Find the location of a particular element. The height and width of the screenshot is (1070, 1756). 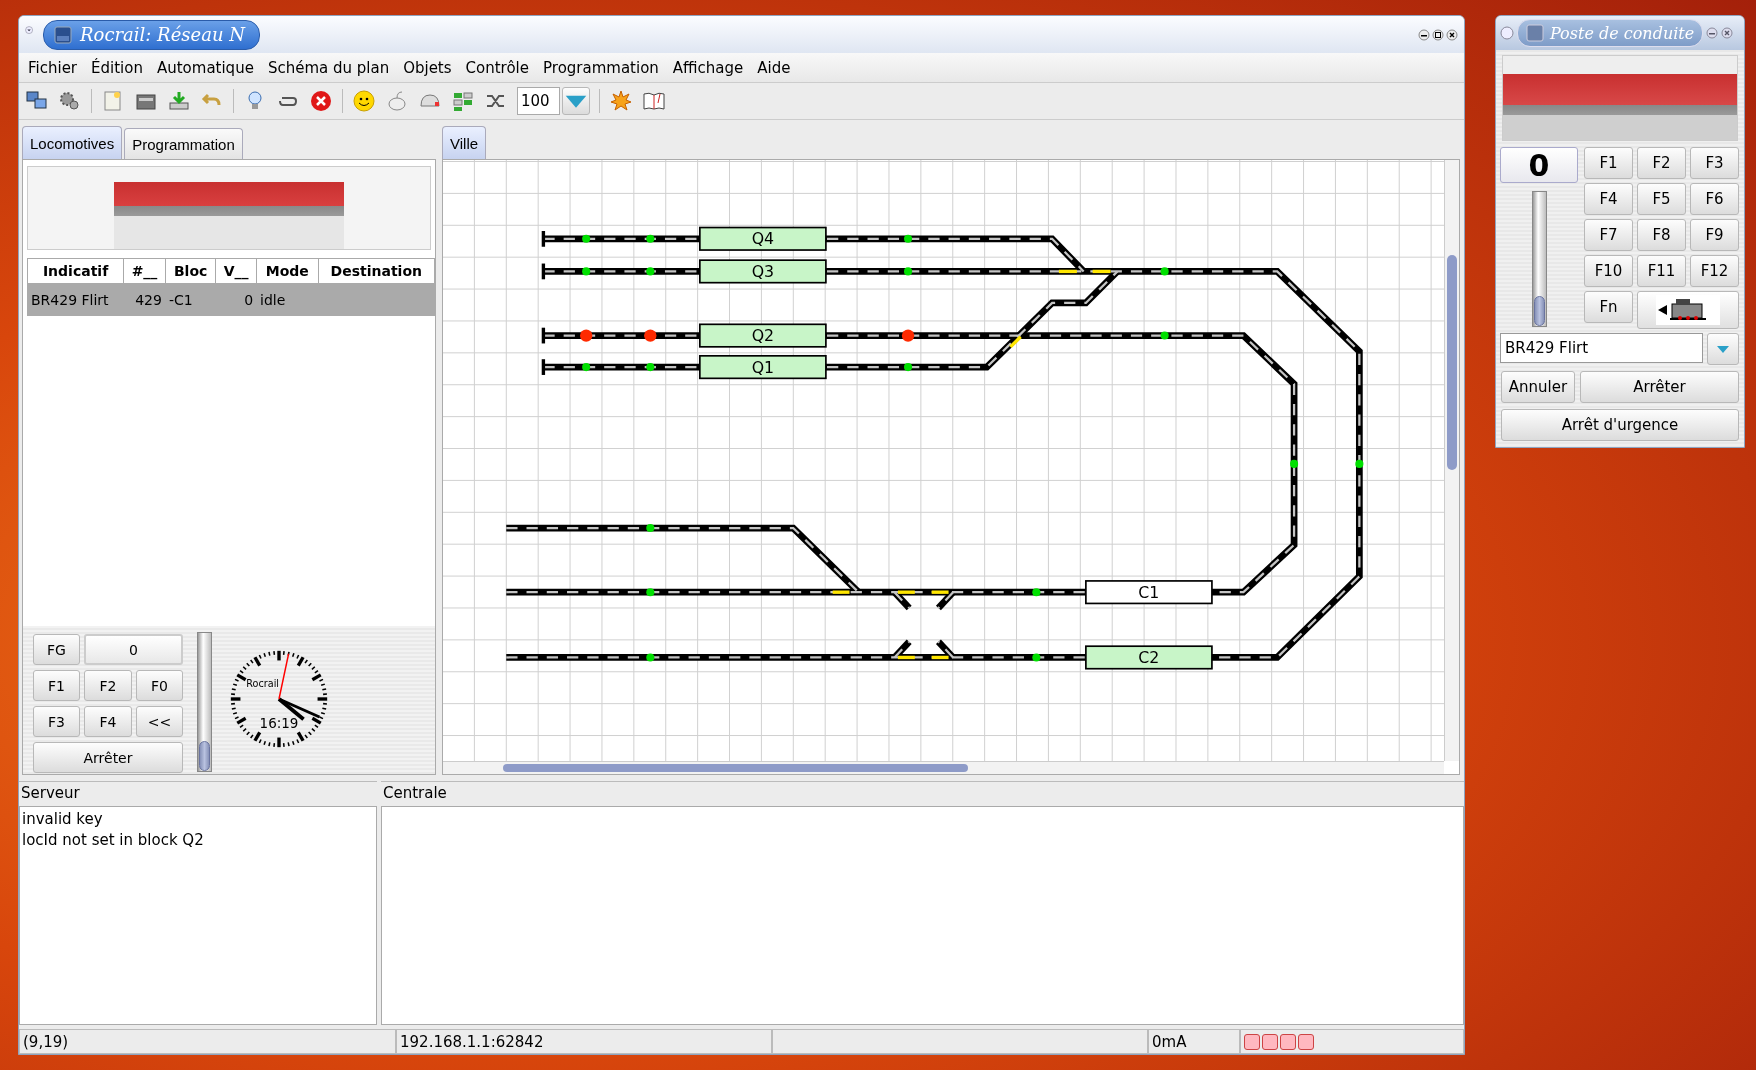

track-block: Q4 is located at coordinates (763, 238).